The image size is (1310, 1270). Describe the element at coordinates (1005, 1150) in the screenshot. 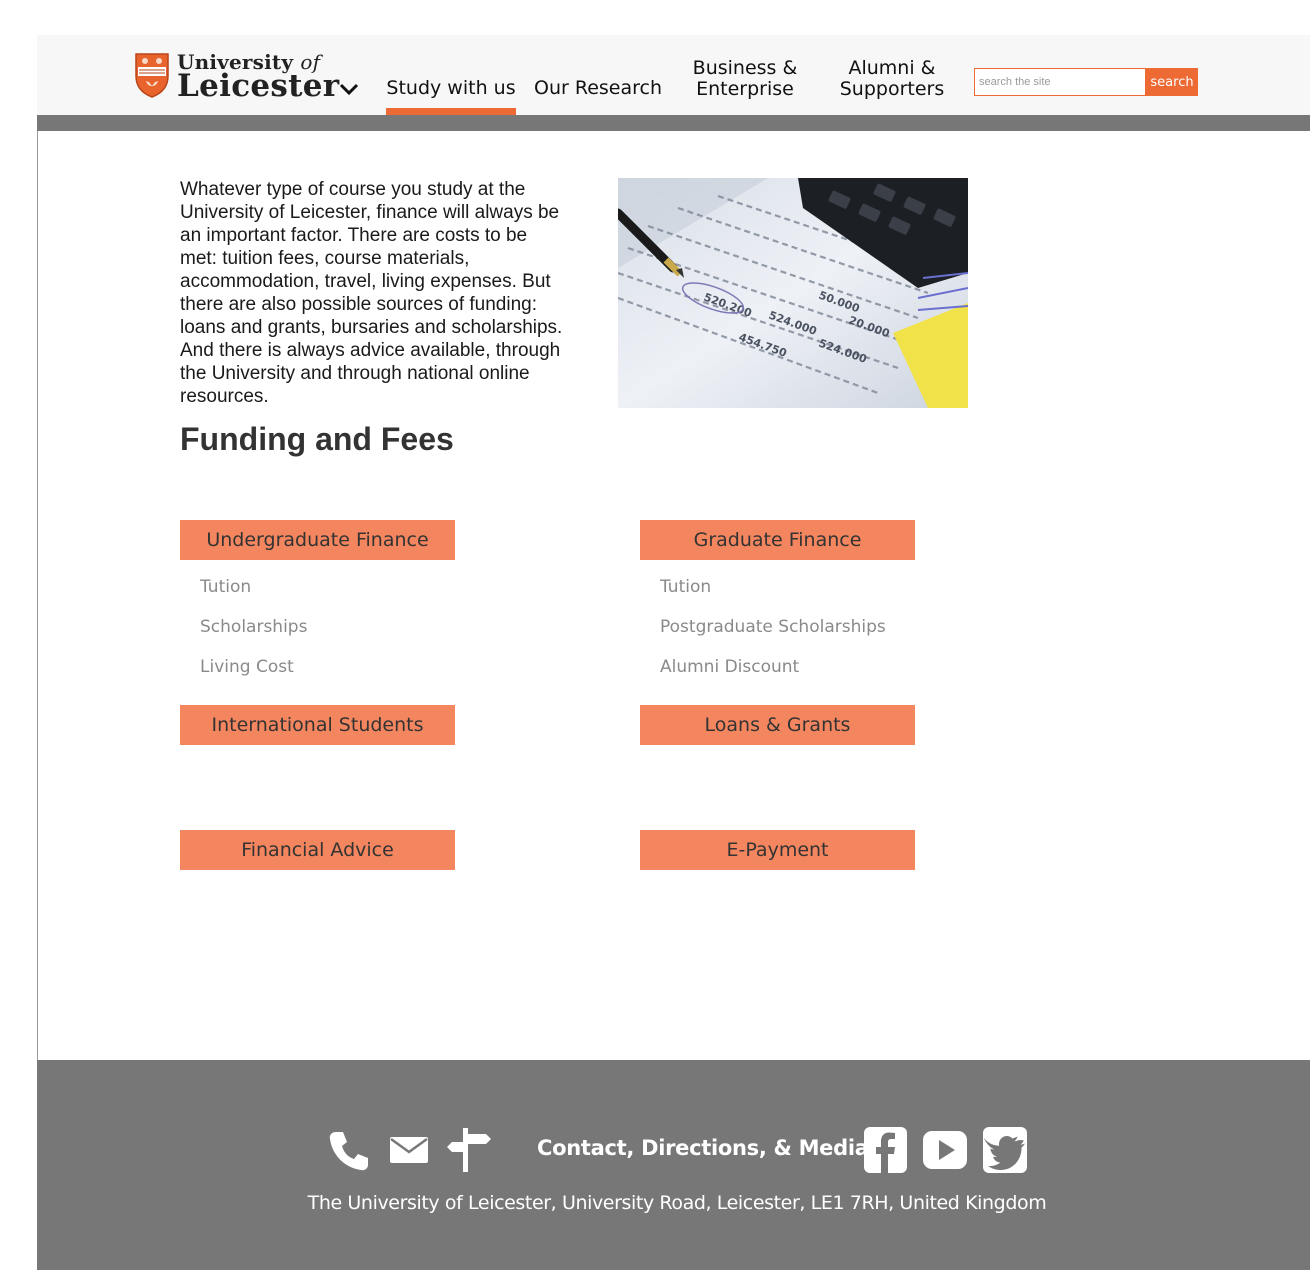

I see `twitter-icon` at that location.